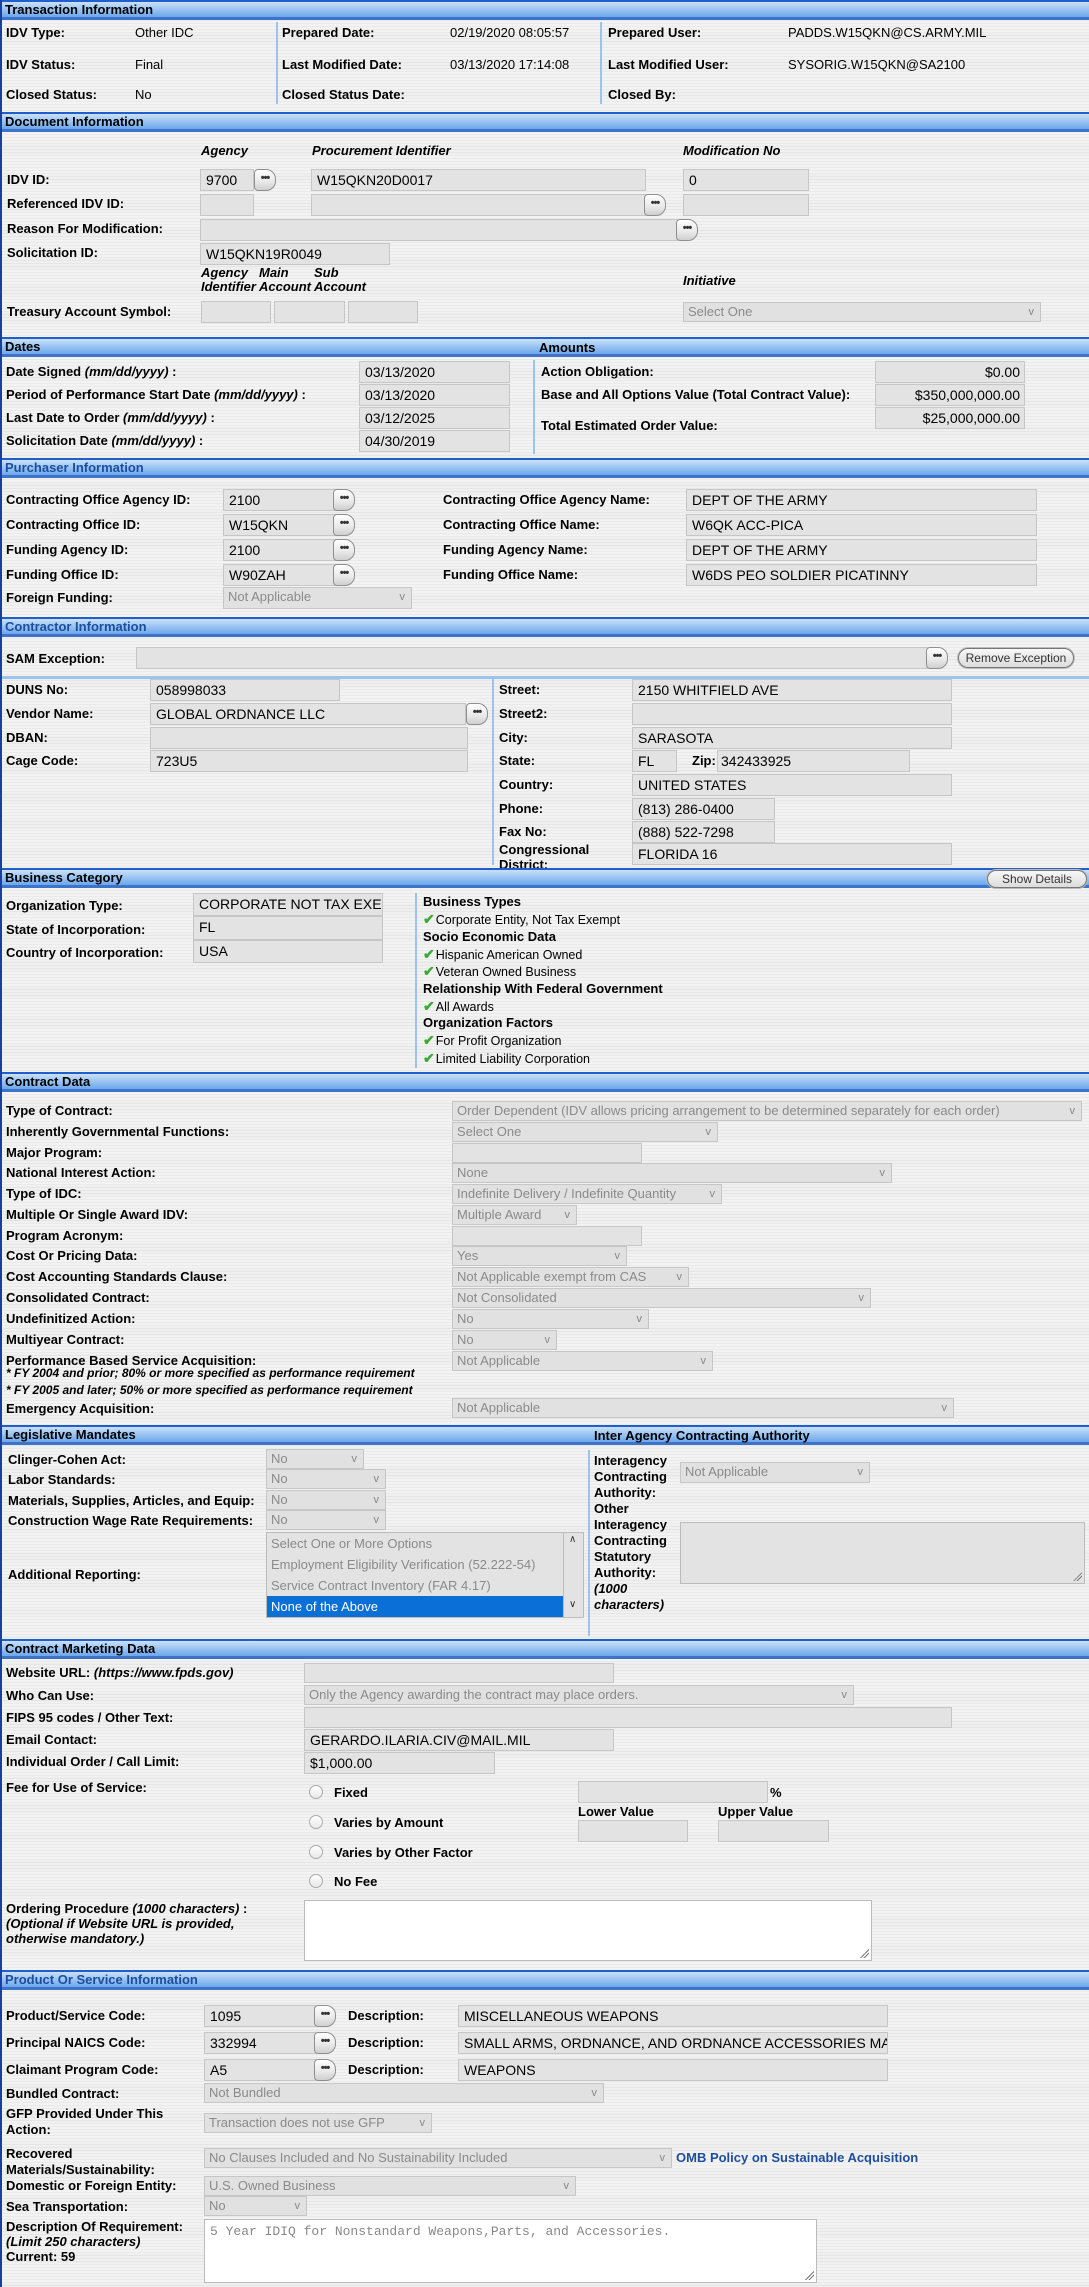 Image resolution: width=1089 pixels, height=2287 pixels. Describe the element at coordinates (628, 1717) in the screenshot. I see `fips-input` at that location.